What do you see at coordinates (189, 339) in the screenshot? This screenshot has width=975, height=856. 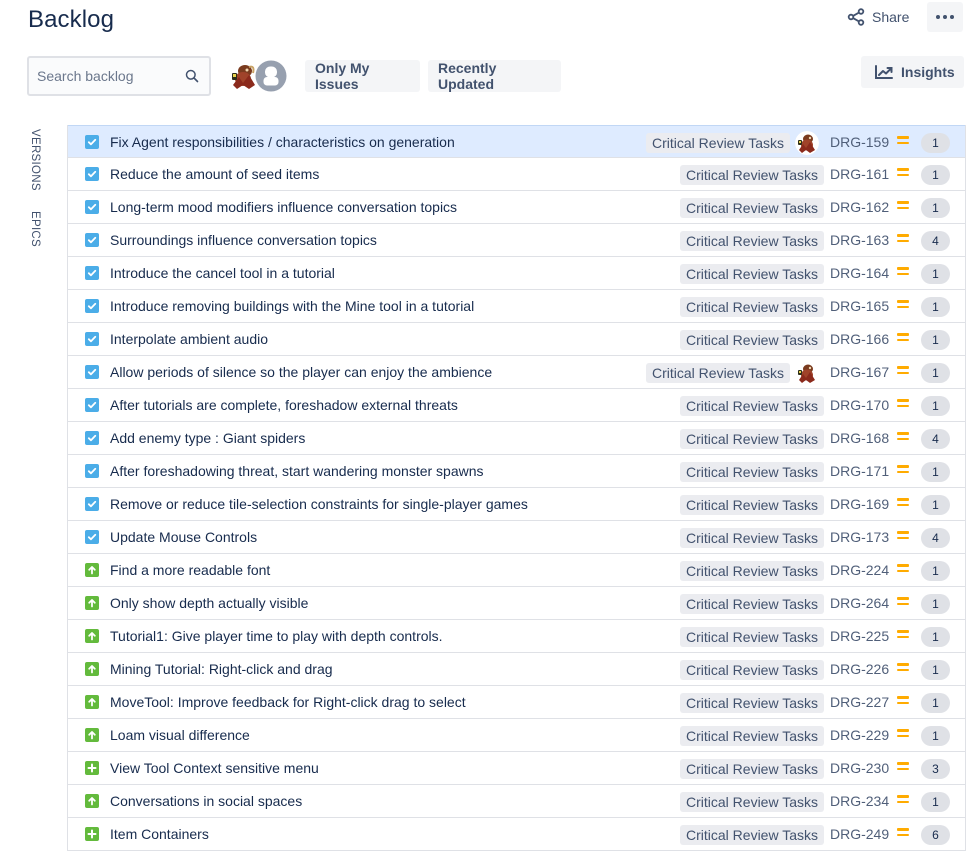 I see `issue-summary: Interpolate ambient audio` at bounding box center [189, 339].